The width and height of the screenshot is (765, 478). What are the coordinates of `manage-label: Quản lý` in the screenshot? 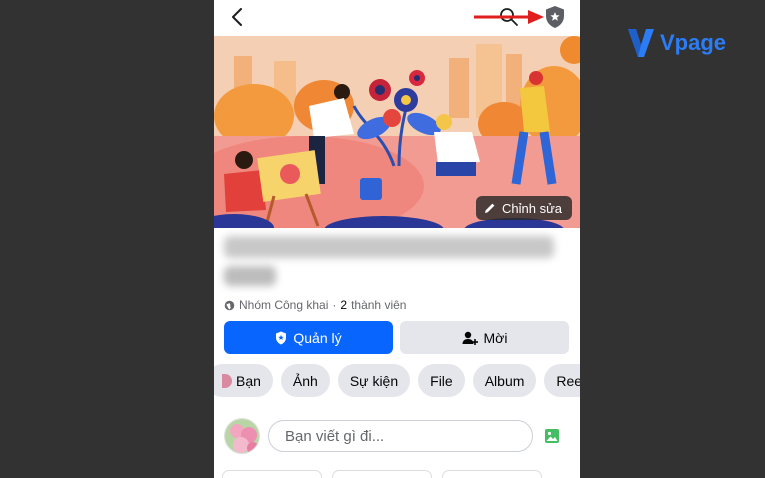 It's located at (317, 337).